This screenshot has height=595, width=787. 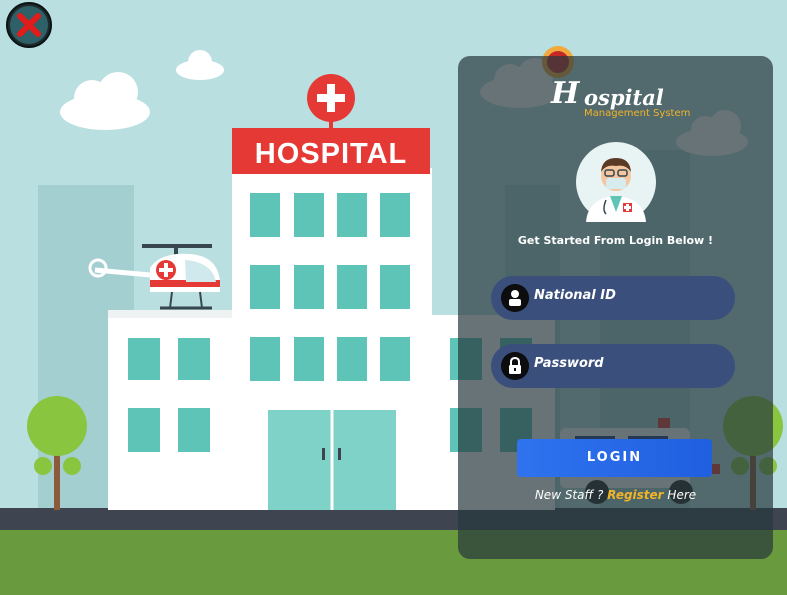 I want to click on hospital-sign-text: HOSPITAL, so click(x=331, y=154).